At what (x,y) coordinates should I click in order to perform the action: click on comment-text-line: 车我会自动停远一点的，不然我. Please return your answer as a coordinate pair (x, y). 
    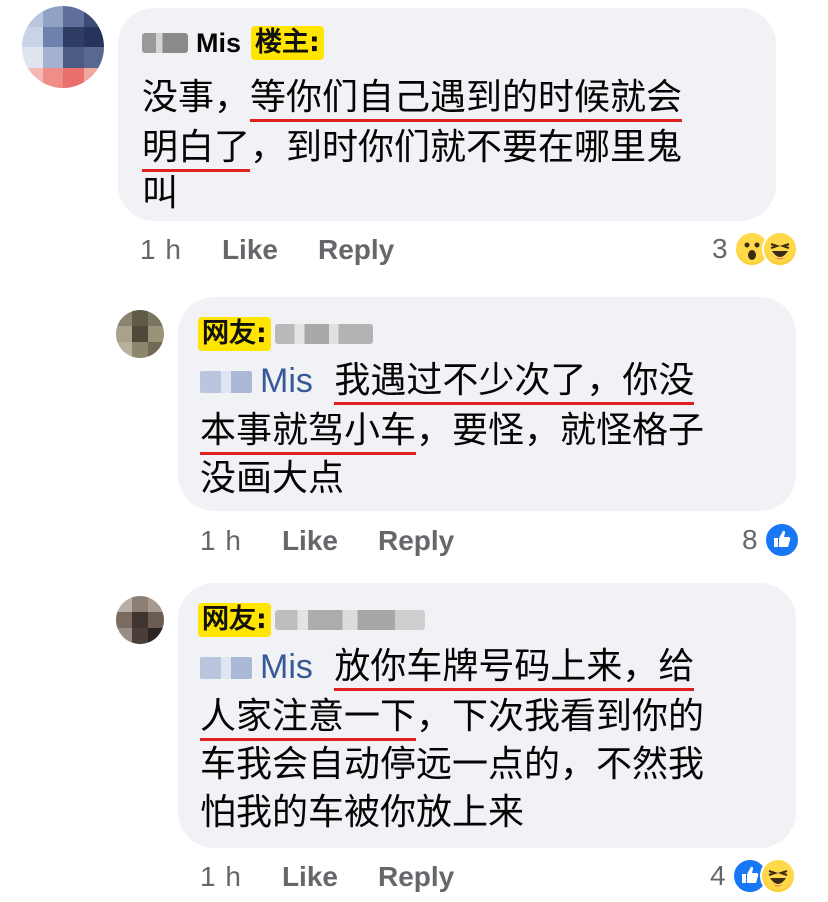
    Looking at the image, I should click on (452, 764).